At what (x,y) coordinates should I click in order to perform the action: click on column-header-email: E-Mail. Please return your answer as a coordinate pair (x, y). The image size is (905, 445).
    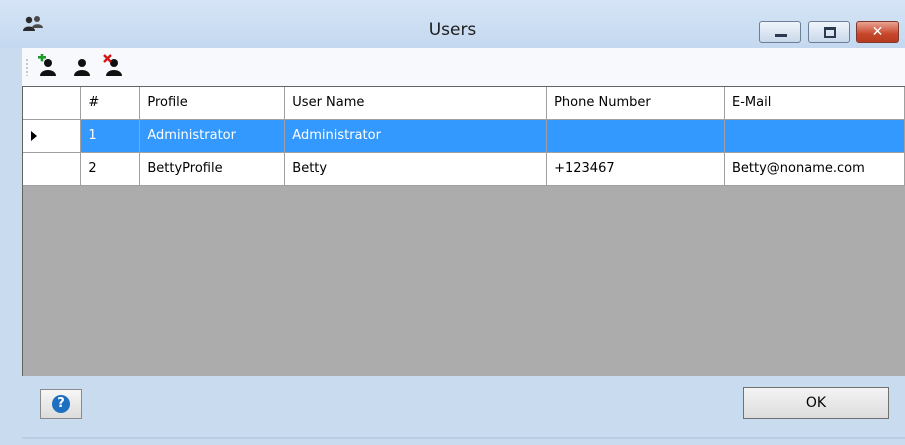
    Looking at the image, I should click on (814, 103).